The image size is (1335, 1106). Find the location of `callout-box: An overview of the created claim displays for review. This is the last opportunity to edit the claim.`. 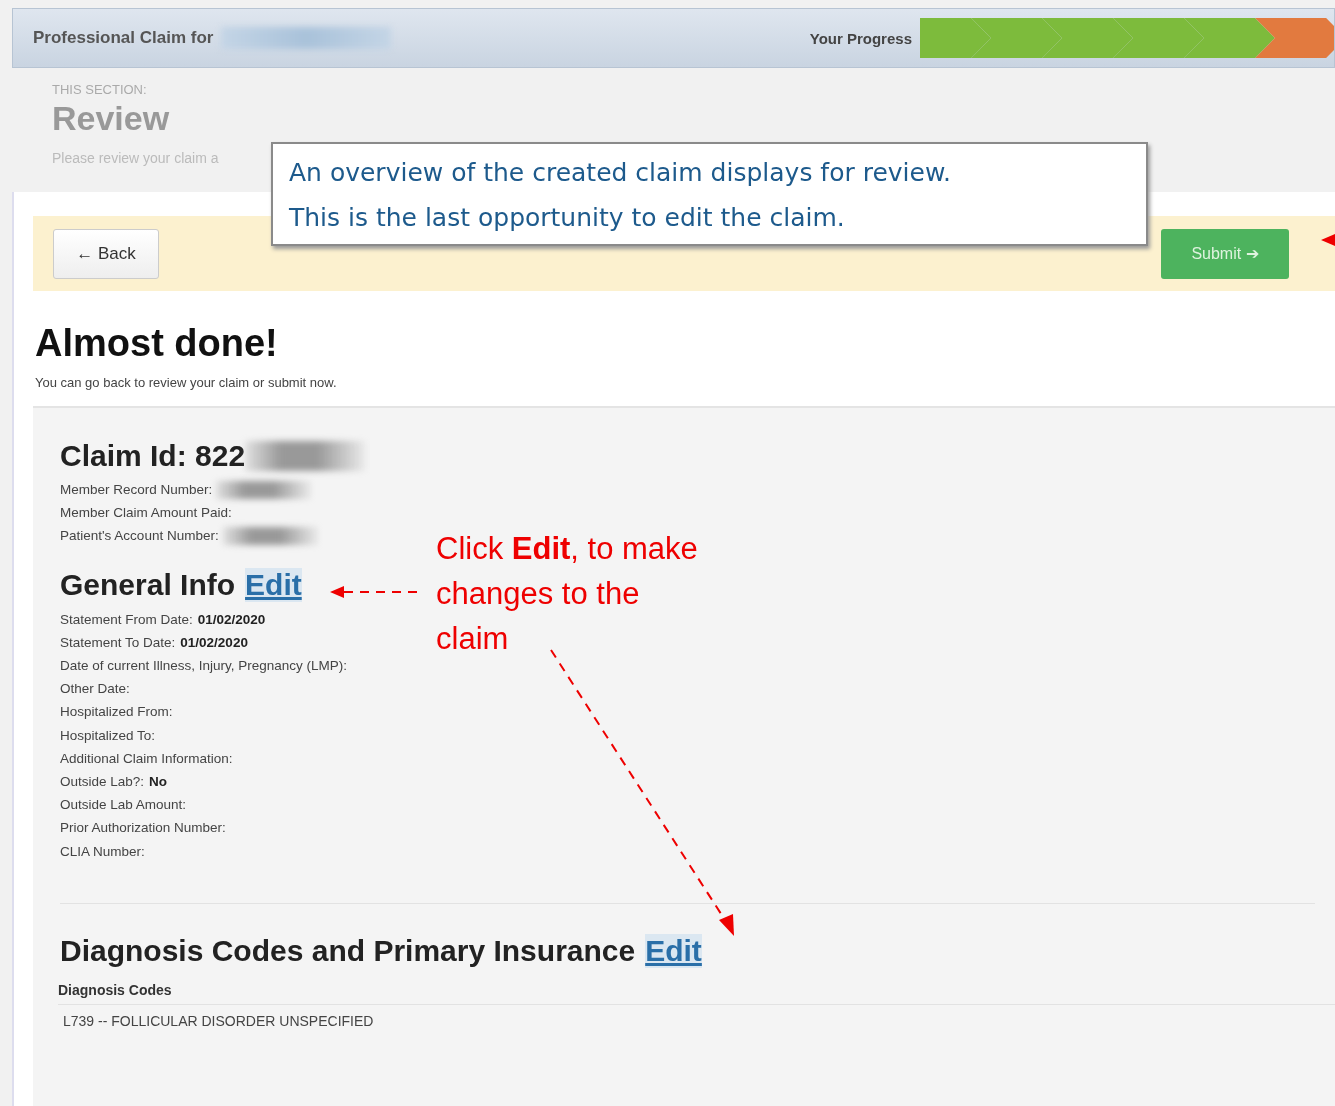

callout-box: An overview of the created claim displays for review. This is the last opportunity to edit the claim. is located at coordinates (709, 194).